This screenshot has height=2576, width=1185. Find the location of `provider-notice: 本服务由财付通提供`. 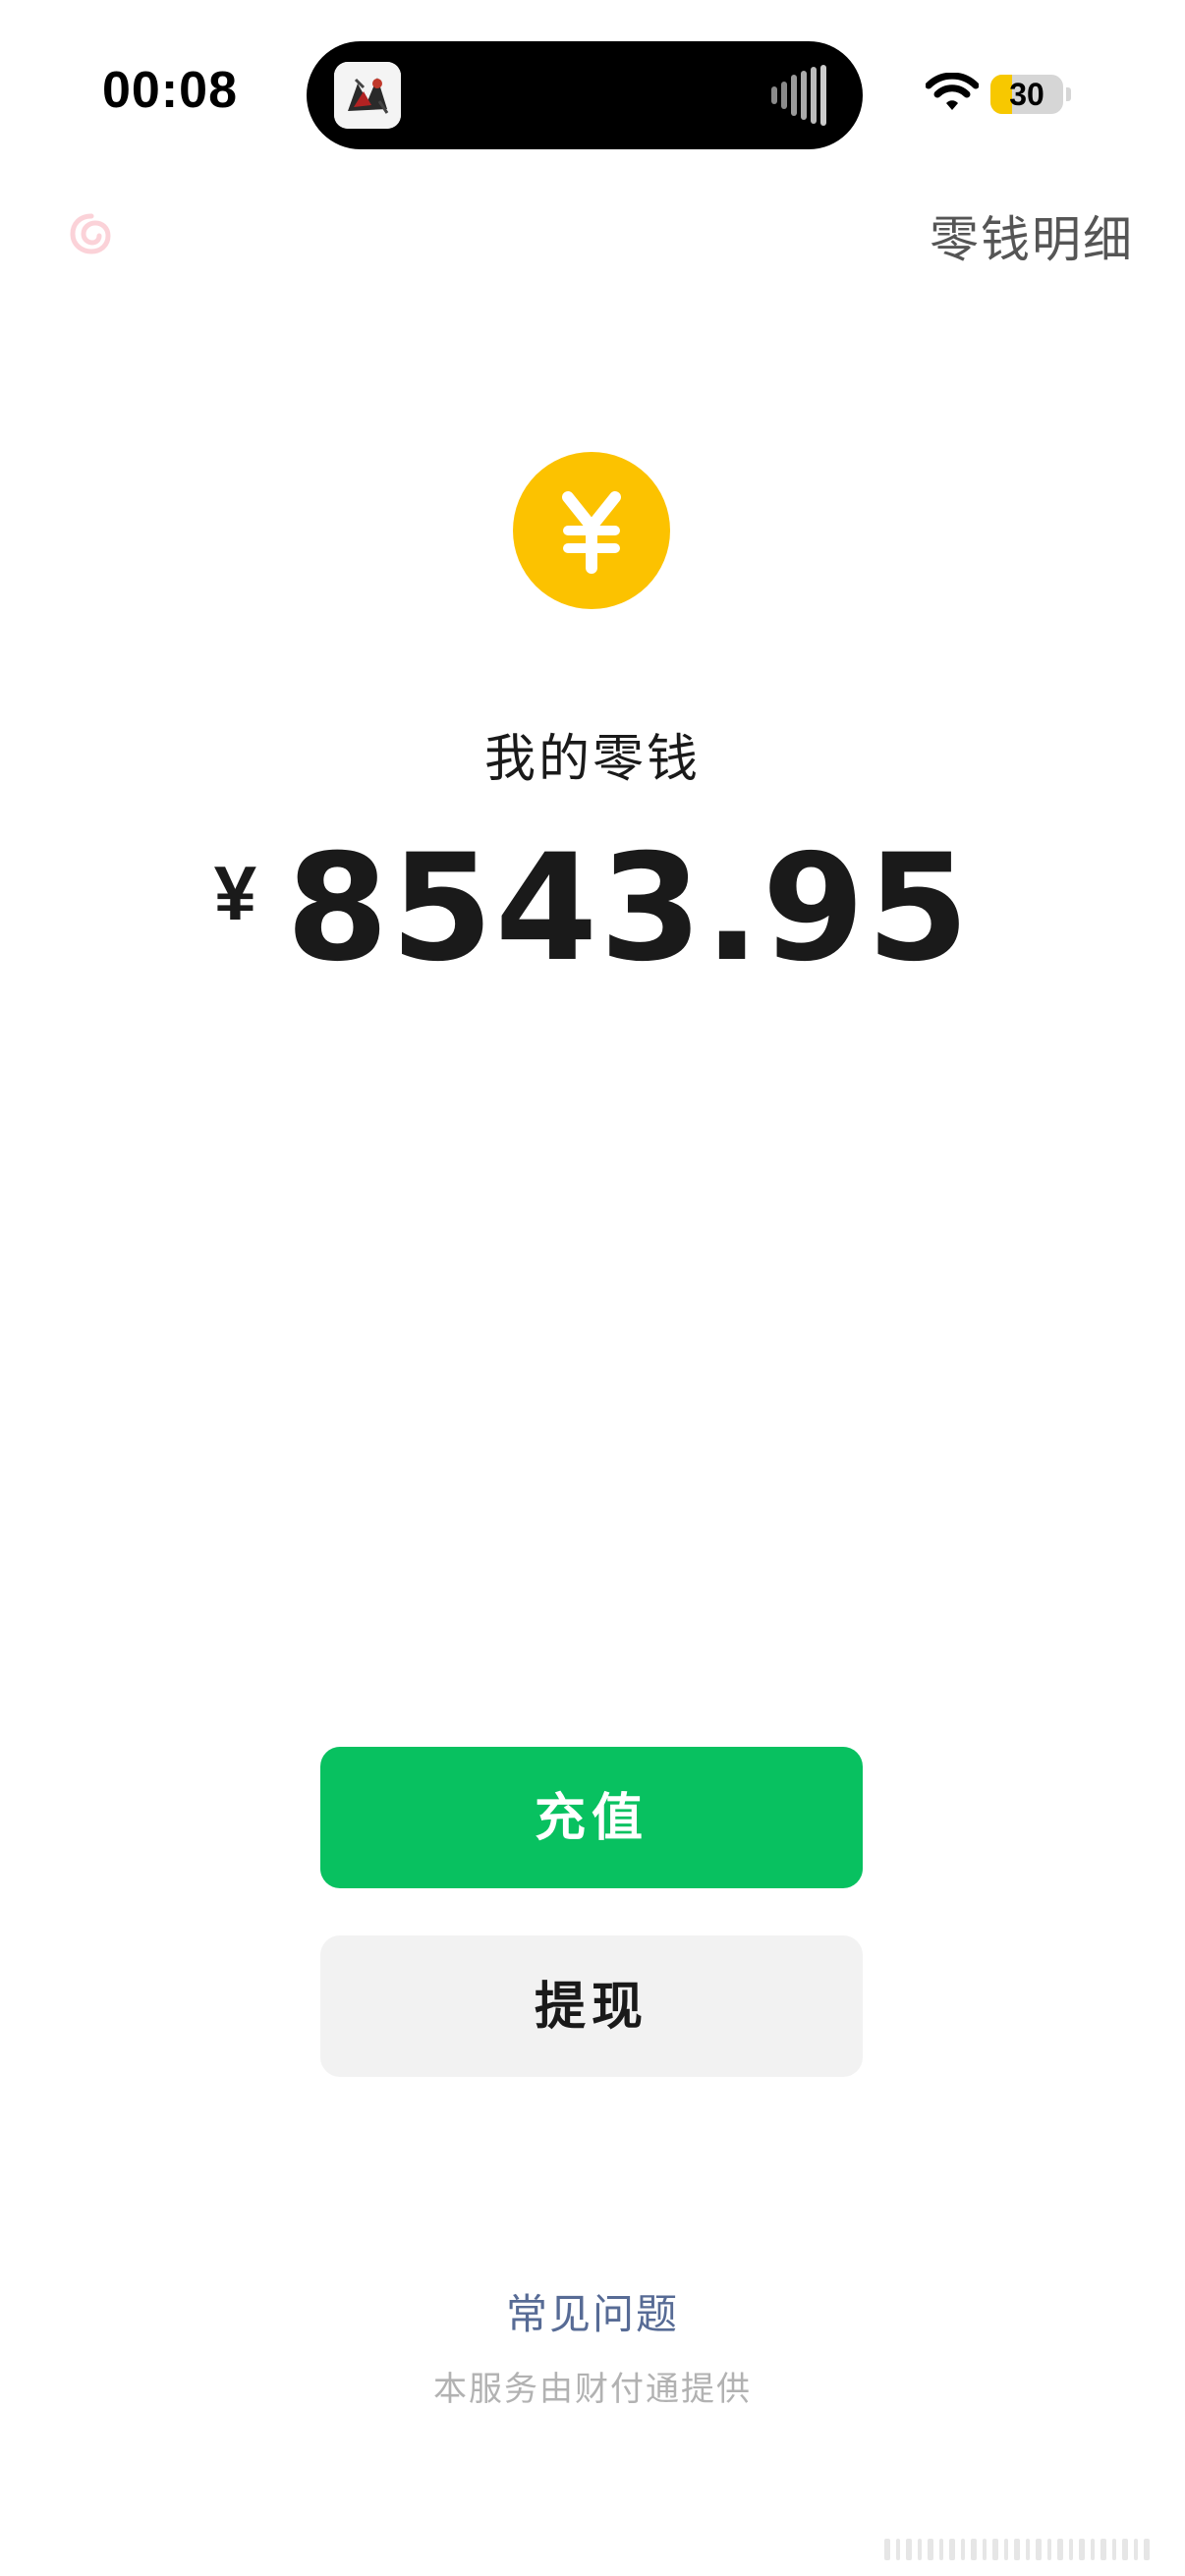

provider-notice: 本服务由财付通提供 is located at coordinates (592, 2389).